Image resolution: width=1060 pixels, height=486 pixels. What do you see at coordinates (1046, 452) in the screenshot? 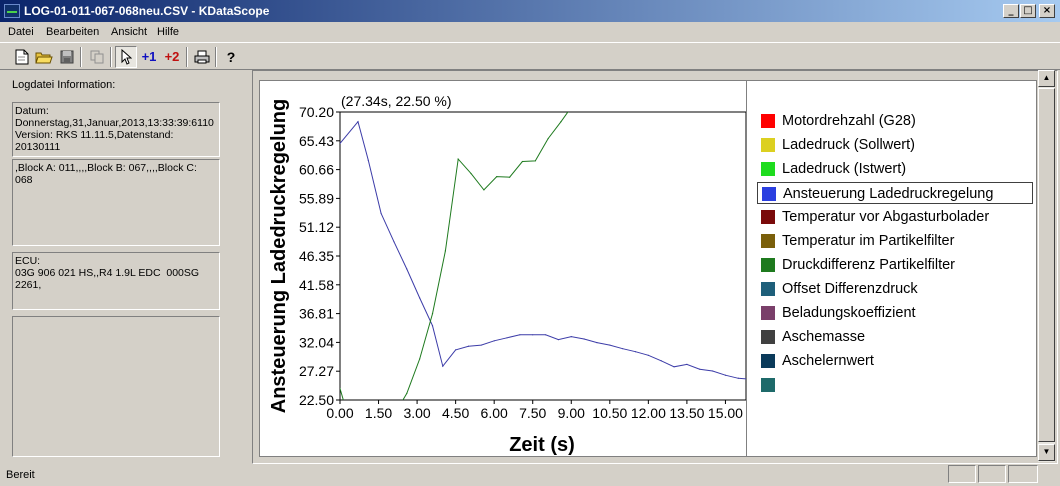
I see `scroll-down-button: ▼` at bounding box center [1046, 452].